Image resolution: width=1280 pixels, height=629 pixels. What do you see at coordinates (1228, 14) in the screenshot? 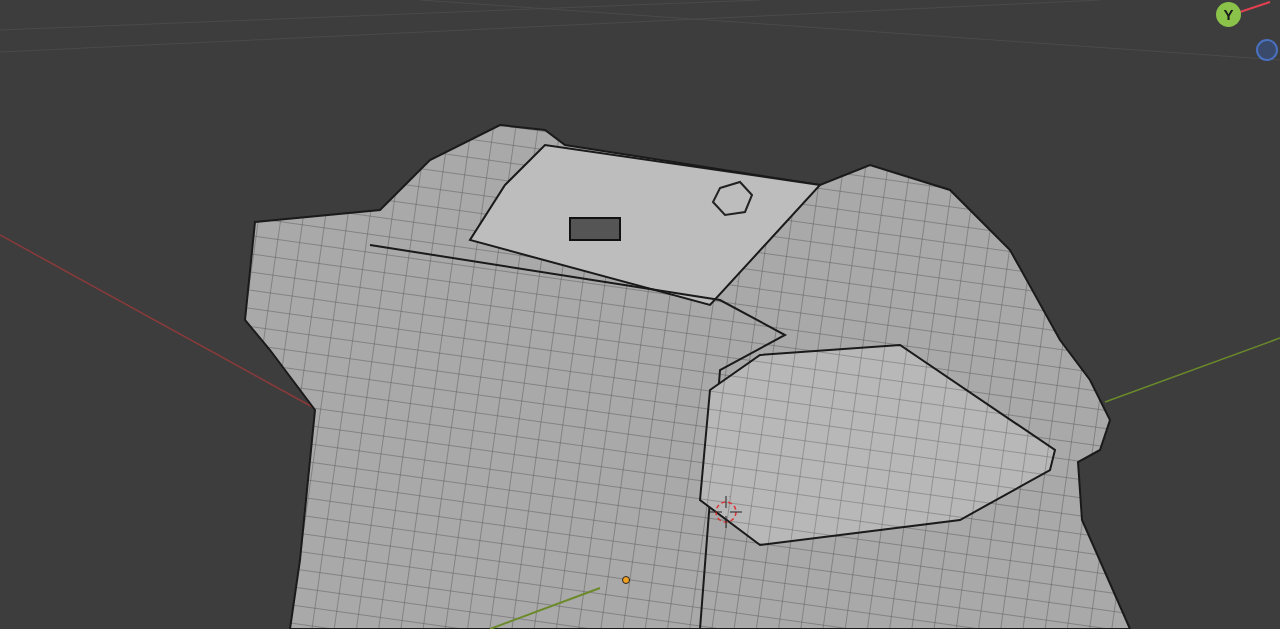
I see `y-axis-gizmo-button: Y` at bounding box center [1228, 14].